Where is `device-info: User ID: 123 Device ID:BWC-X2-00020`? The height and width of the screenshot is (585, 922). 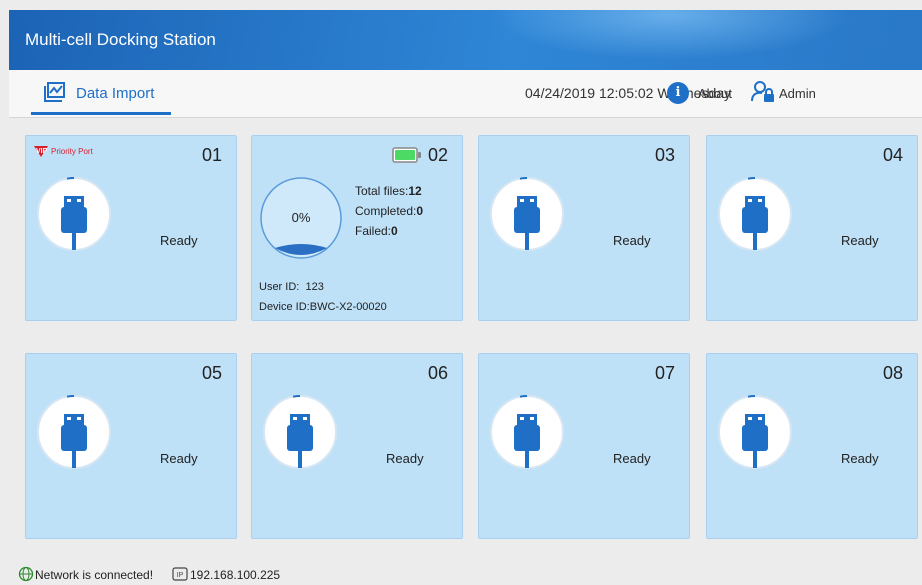
device-info: User ID: 123 Device ID:BWC-X2-00020 is located at coordinates (323, 297).